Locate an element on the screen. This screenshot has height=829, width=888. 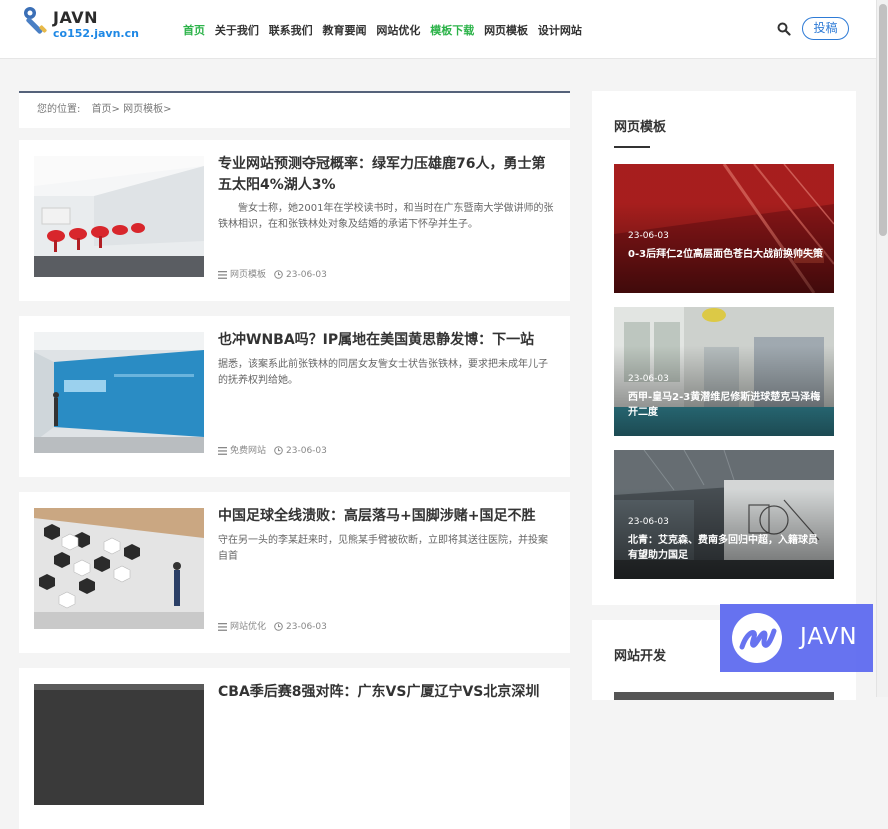
breadcrumb-home-link: 首页> is located at coordinates (106, 109).